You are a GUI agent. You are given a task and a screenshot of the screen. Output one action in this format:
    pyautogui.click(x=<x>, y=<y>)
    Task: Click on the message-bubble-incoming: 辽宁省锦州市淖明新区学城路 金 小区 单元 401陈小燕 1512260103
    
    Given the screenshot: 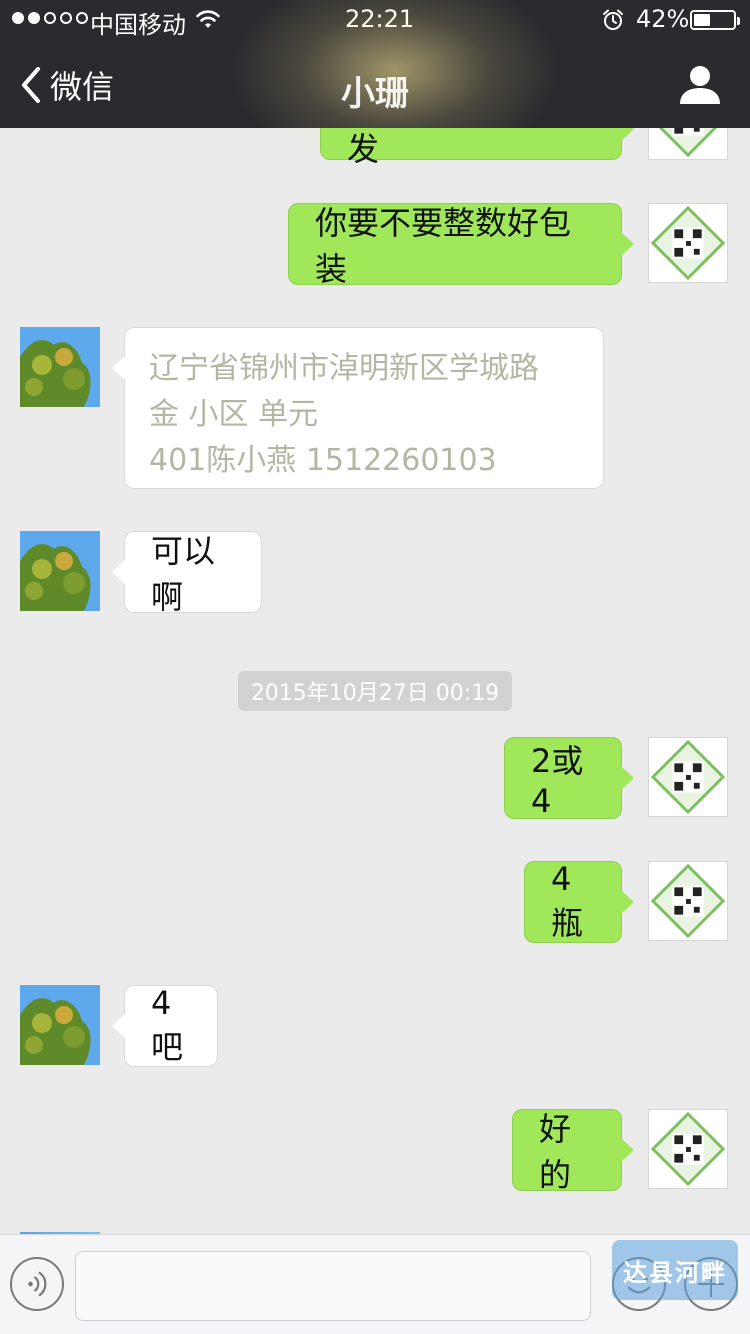 What is the action you would take?
    pyautogui.click(x=358, y=408)
    